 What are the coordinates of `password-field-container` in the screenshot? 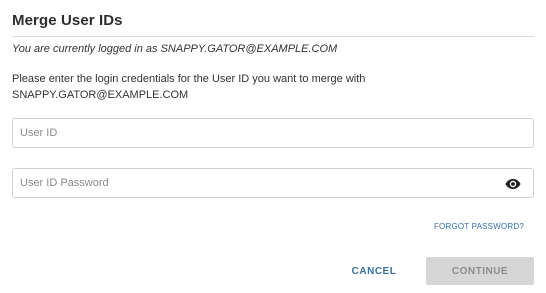 It's located at (273, 183).